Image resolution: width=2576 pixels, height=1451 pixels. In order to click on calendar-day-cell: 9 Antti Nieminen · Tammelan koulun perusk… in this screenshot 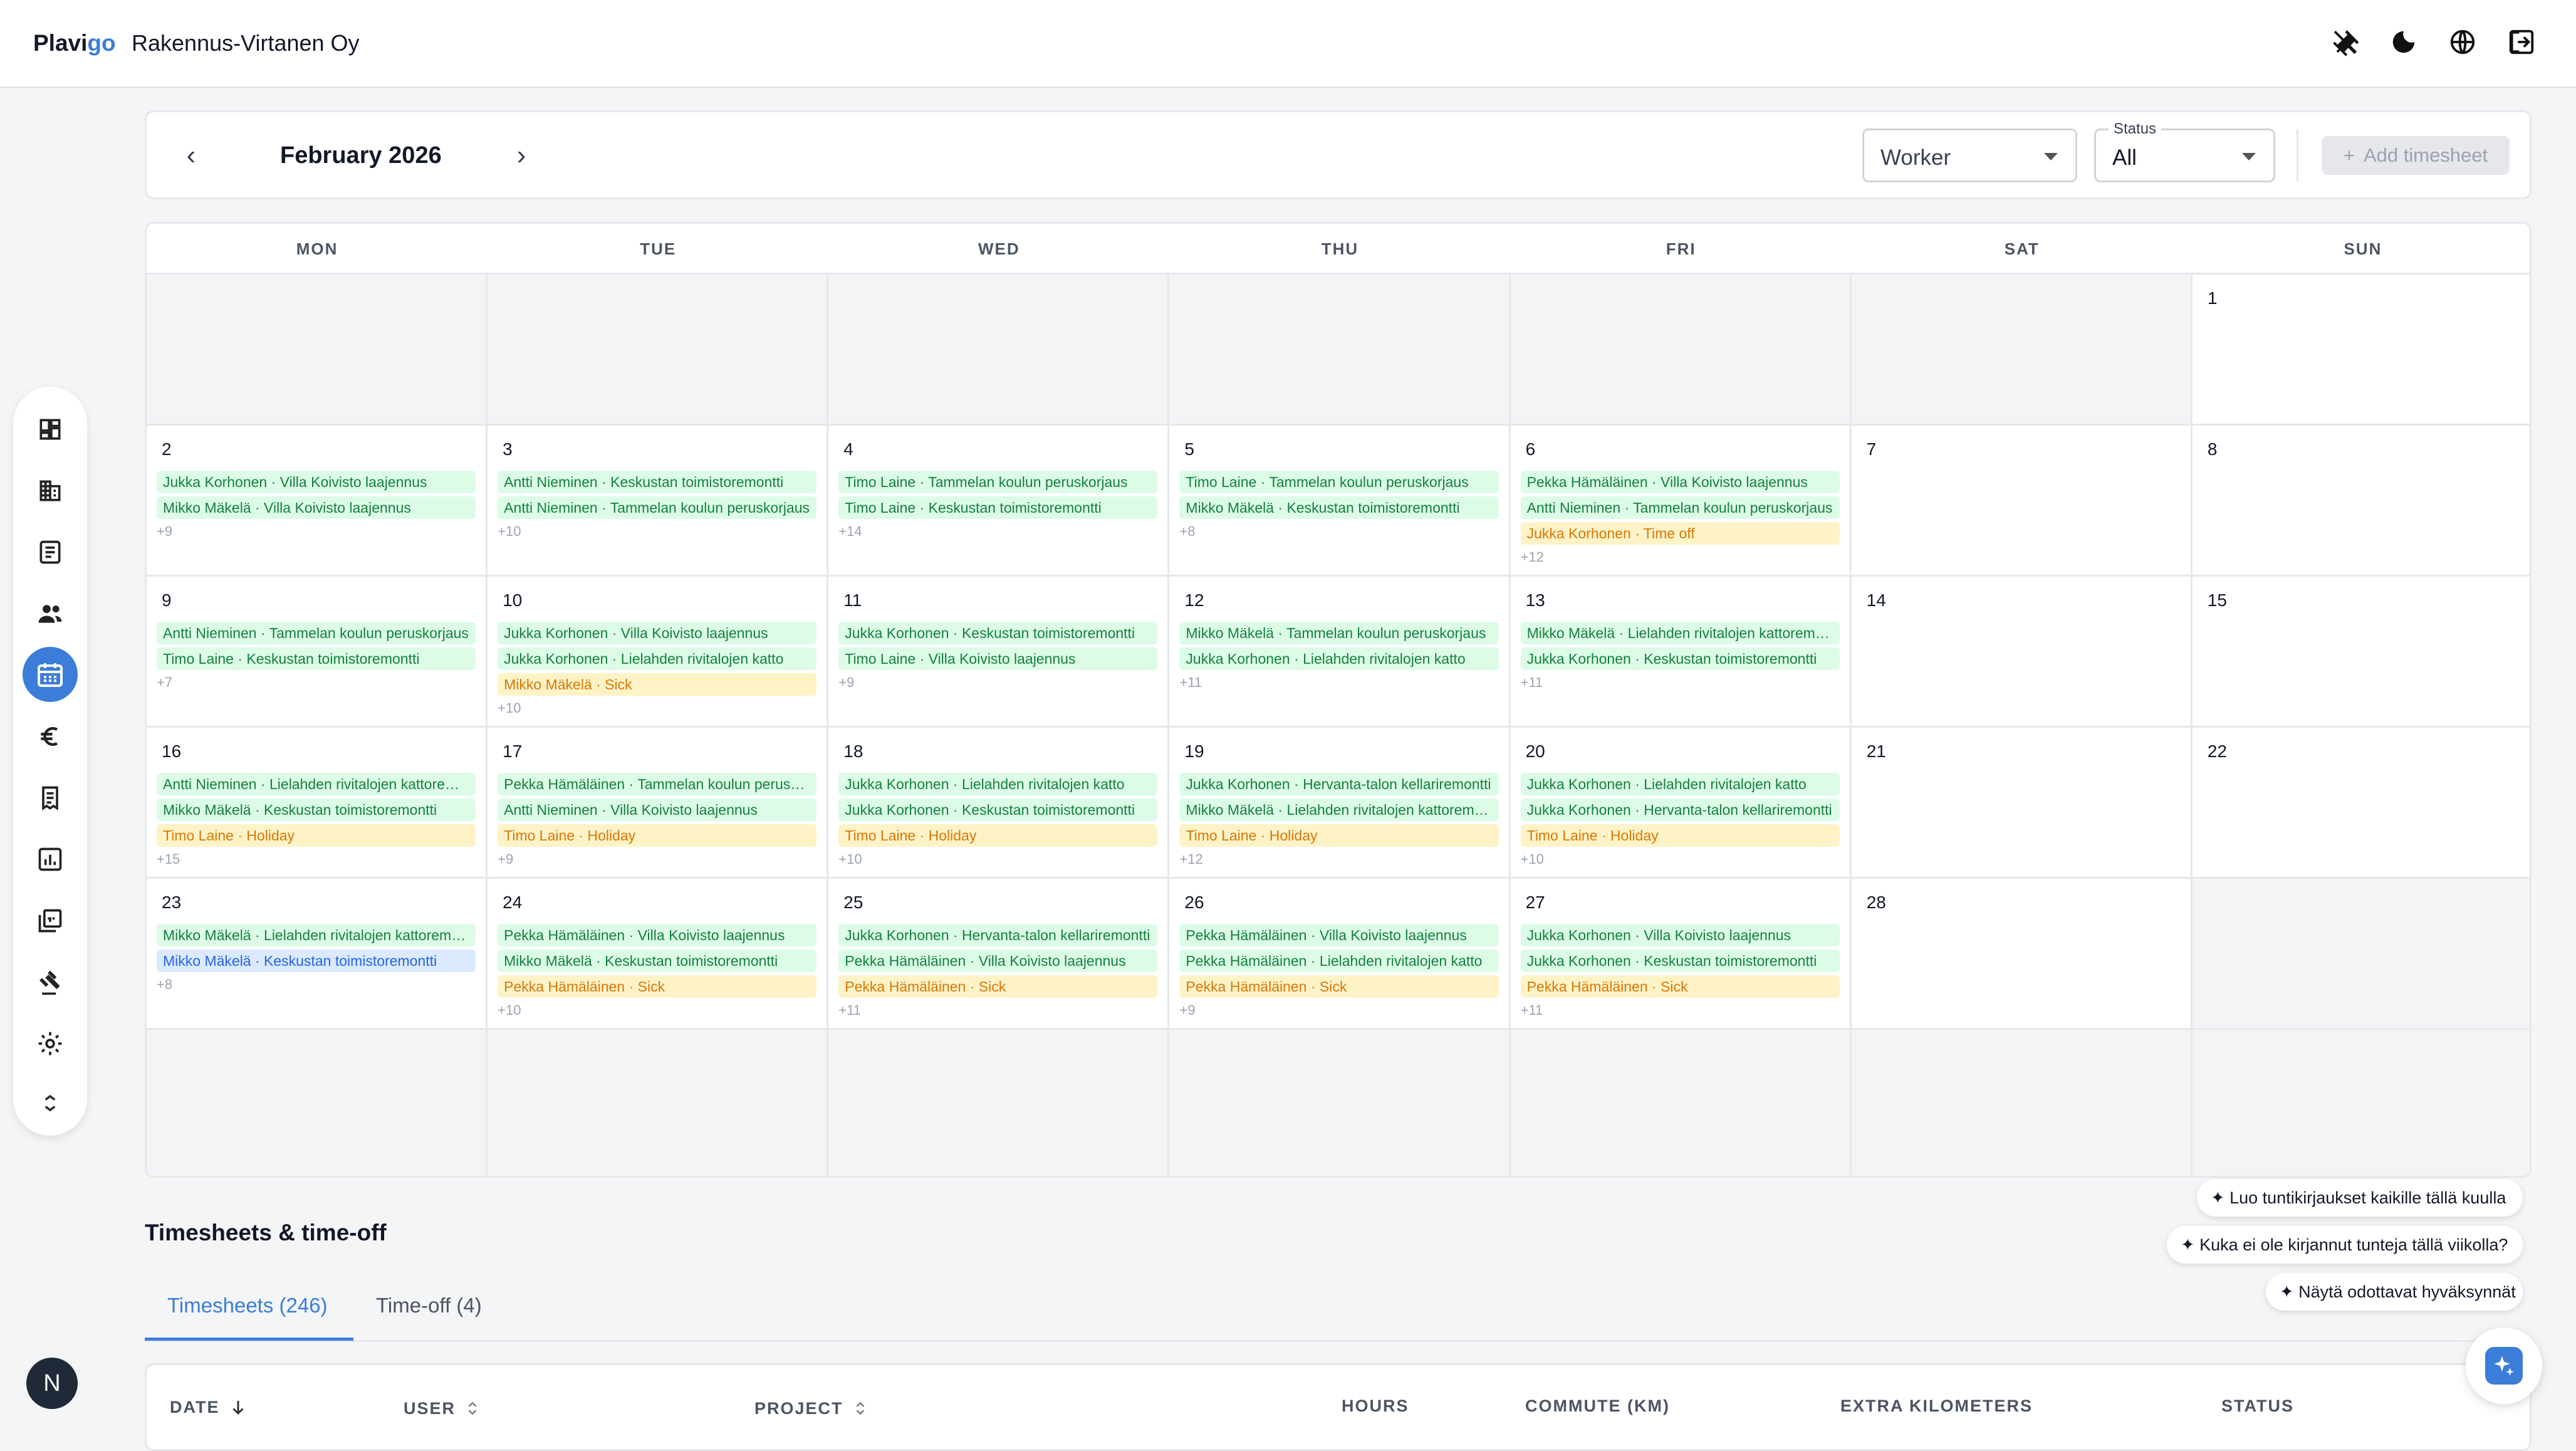, I will do `click(317, 652)`.